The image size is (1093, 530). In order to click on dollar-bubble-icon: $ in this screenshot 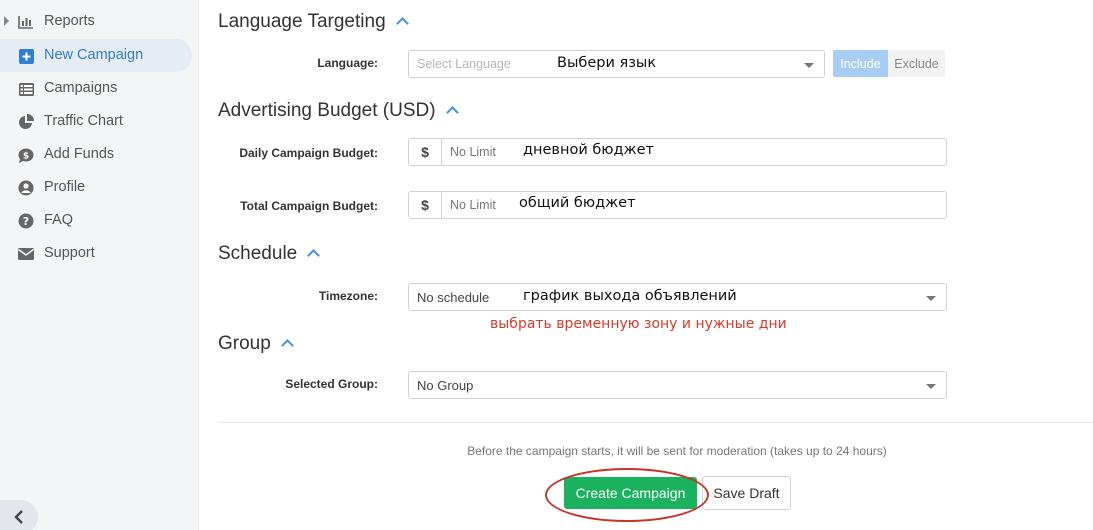, I will do `click(26, 155)`.